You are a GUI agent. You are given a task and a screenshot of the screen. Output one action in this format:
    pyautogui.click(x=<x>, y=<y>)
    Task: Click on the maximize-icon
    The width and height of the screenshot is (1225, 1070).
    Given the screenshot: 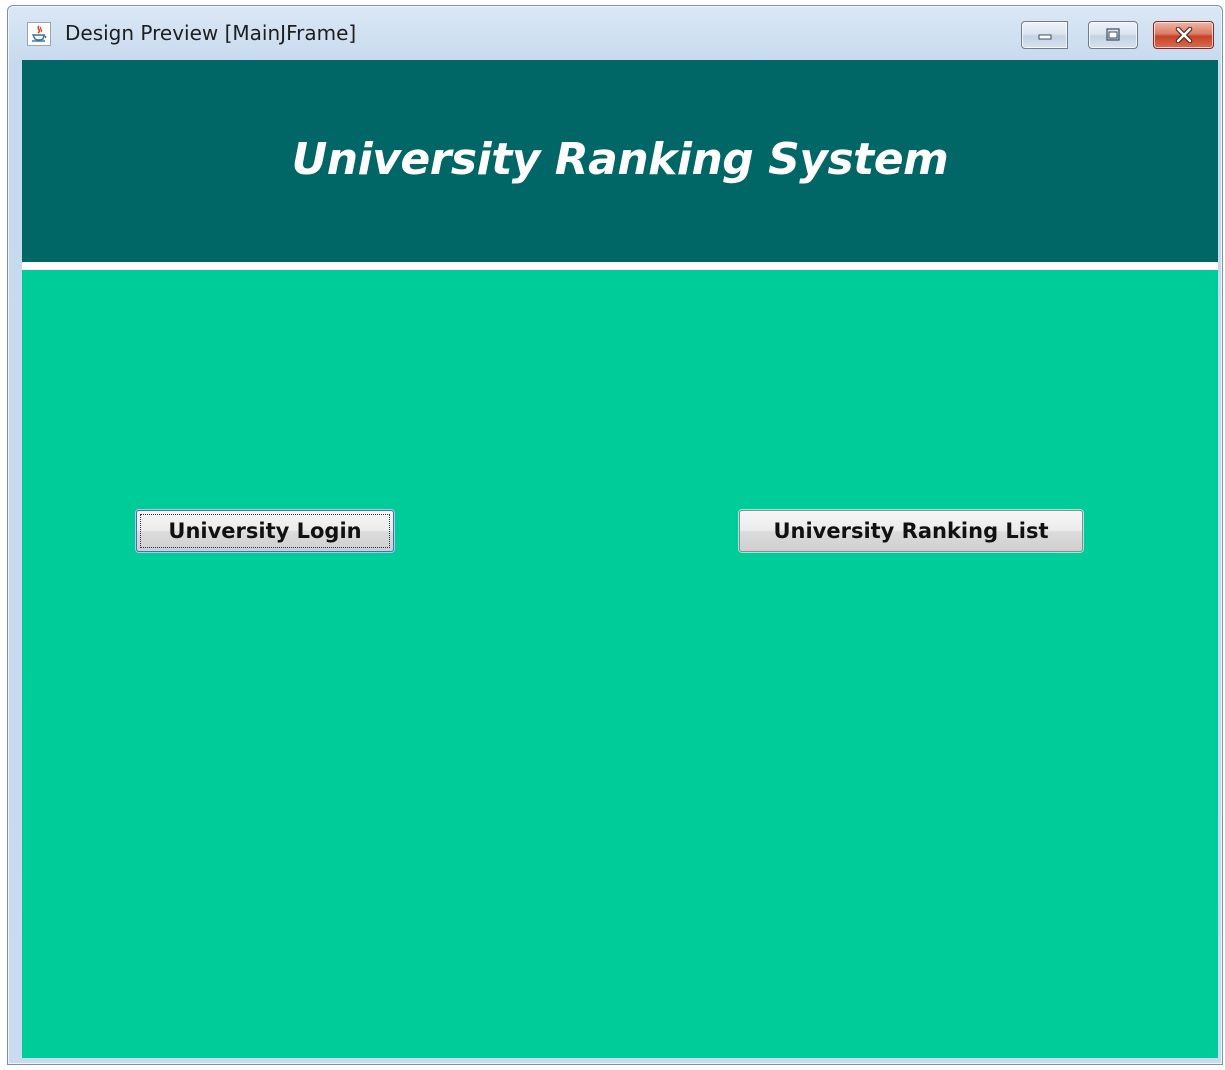 What is the action you would take?
    pyautogui.click(x=1113, y=34)
    